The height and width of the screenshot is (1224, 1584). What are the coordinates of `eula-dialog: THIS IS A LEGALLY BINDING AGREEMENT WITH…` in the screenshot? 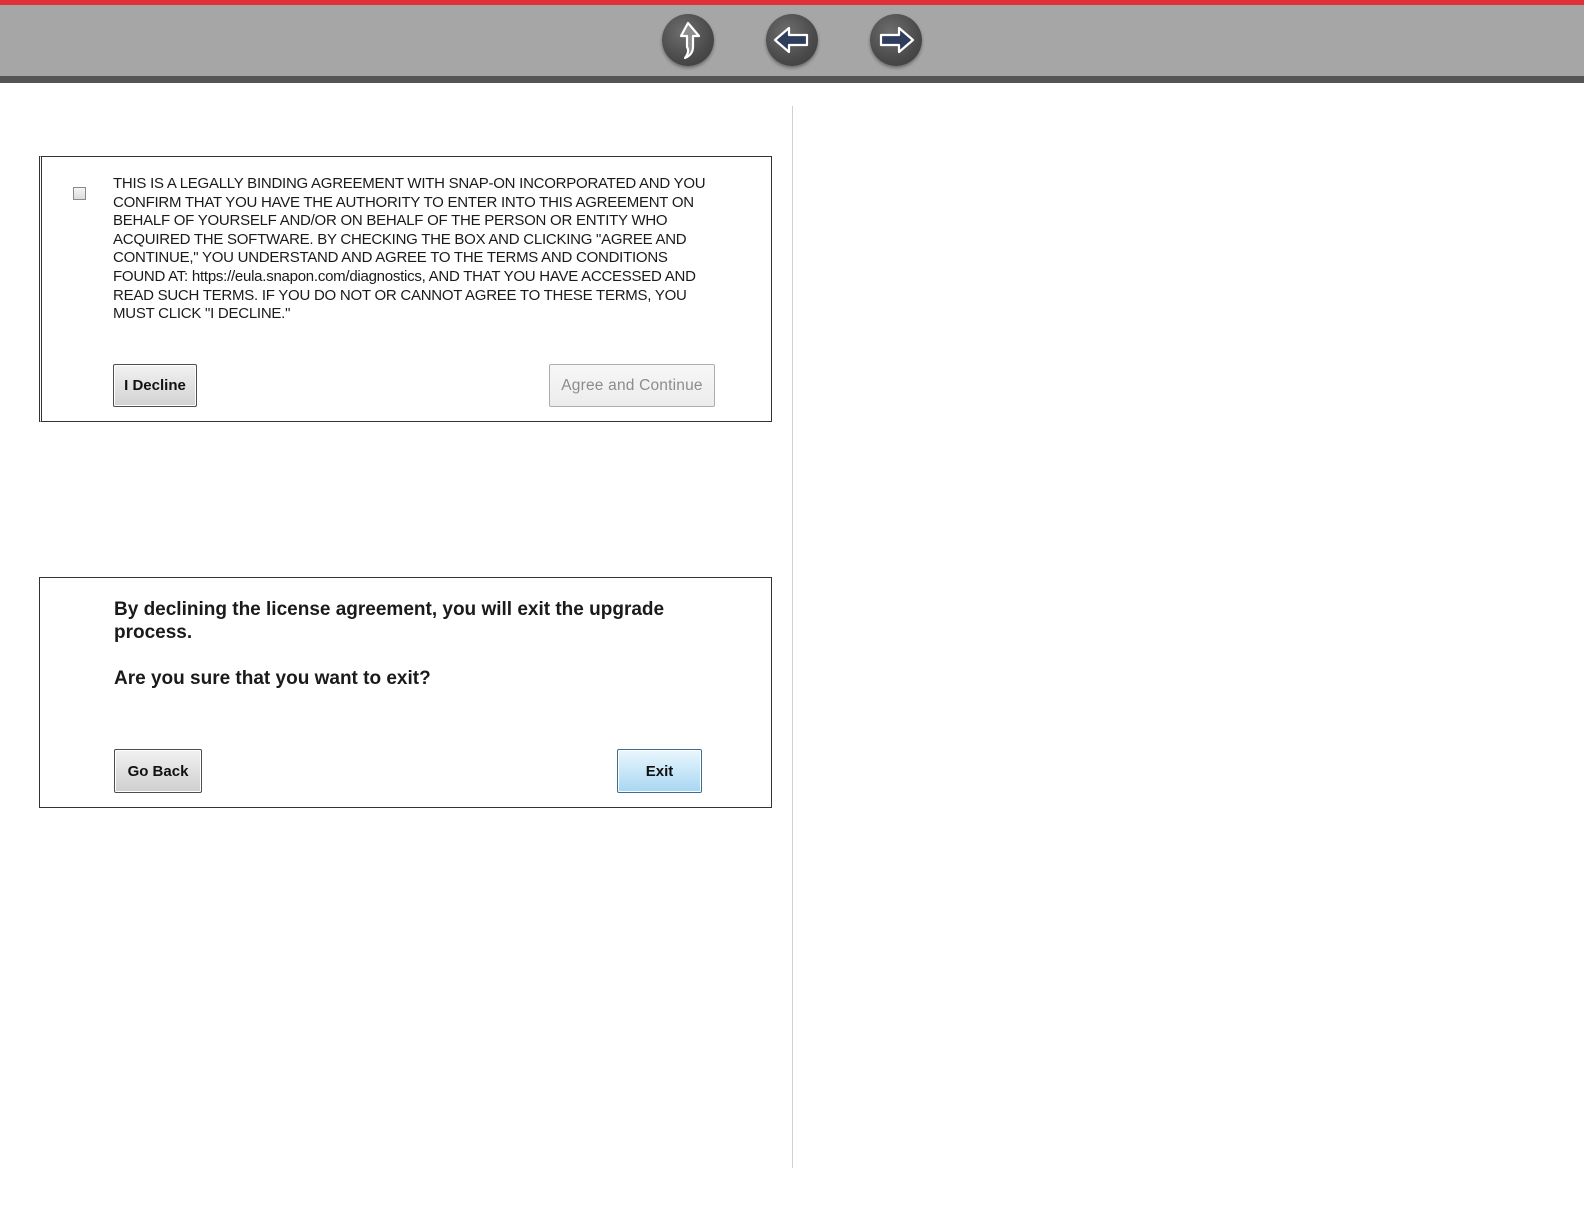 It's located at (405, 289).